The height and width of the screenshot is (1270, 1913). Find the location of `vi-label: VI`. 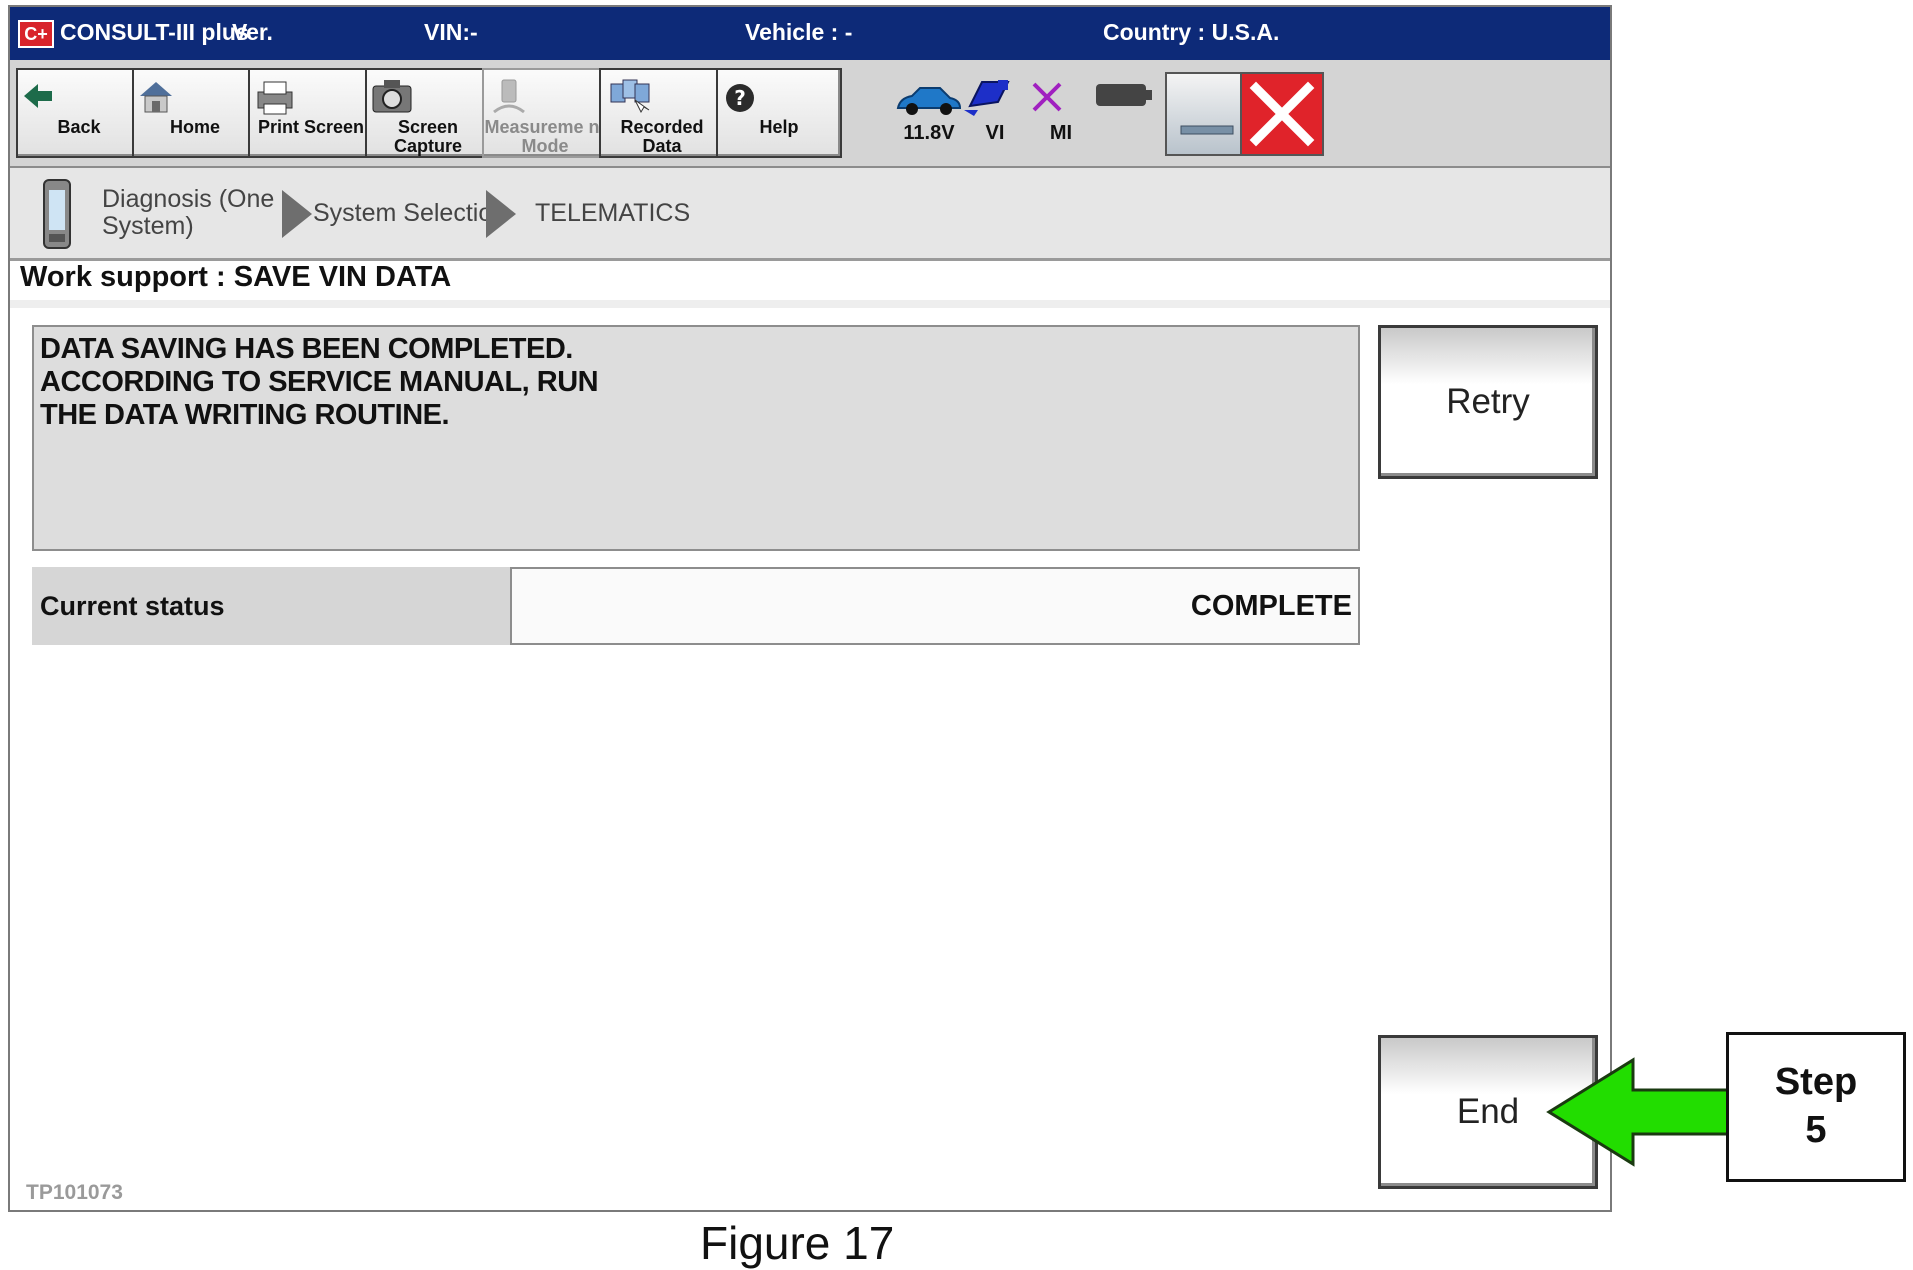

vi-label: VI is located at coordinates (995, 133).